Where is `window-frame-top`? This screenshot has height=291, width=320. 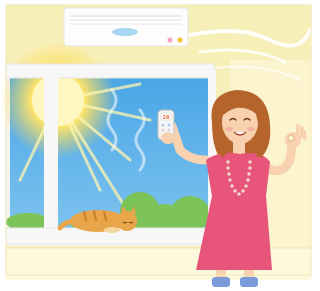
window-frame-top is located at coordinates (110, 71).